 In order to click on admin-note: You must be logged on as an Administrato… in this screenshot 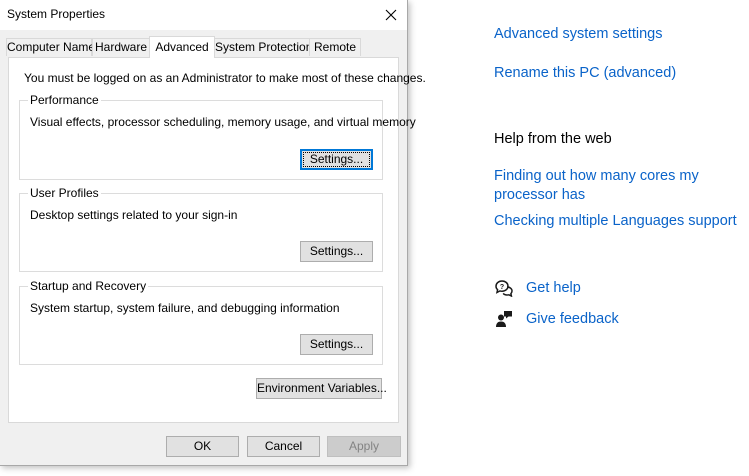, I will do `click(225, 78)`.